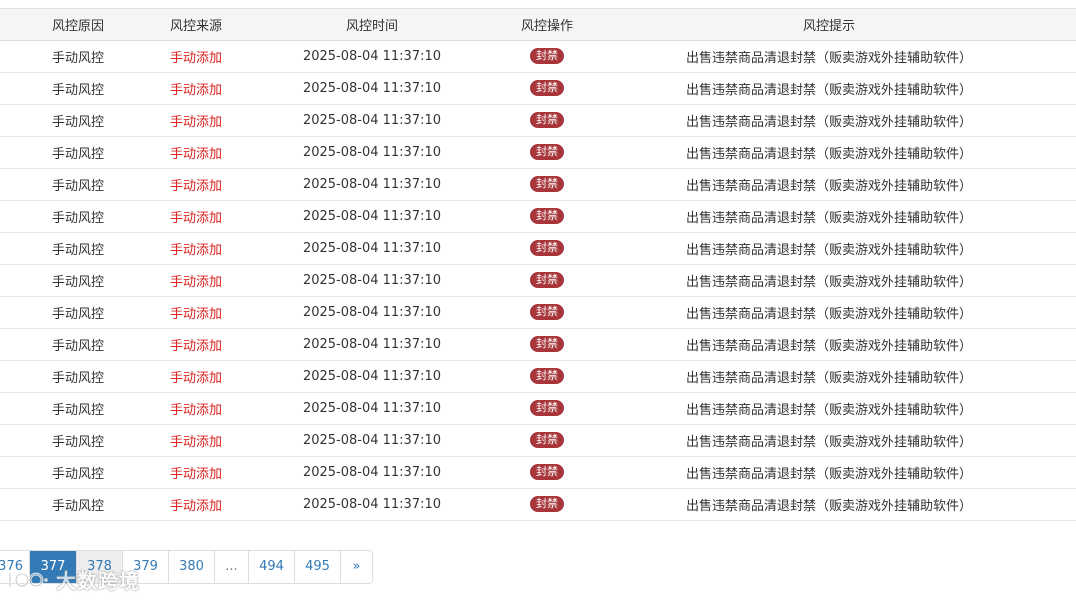 This screenshot has width=1076, height=600. What do you see at coordinates (372, 25) in the screenshot?
I see `header-time: 风控时间` at bounding box center [372, 25].